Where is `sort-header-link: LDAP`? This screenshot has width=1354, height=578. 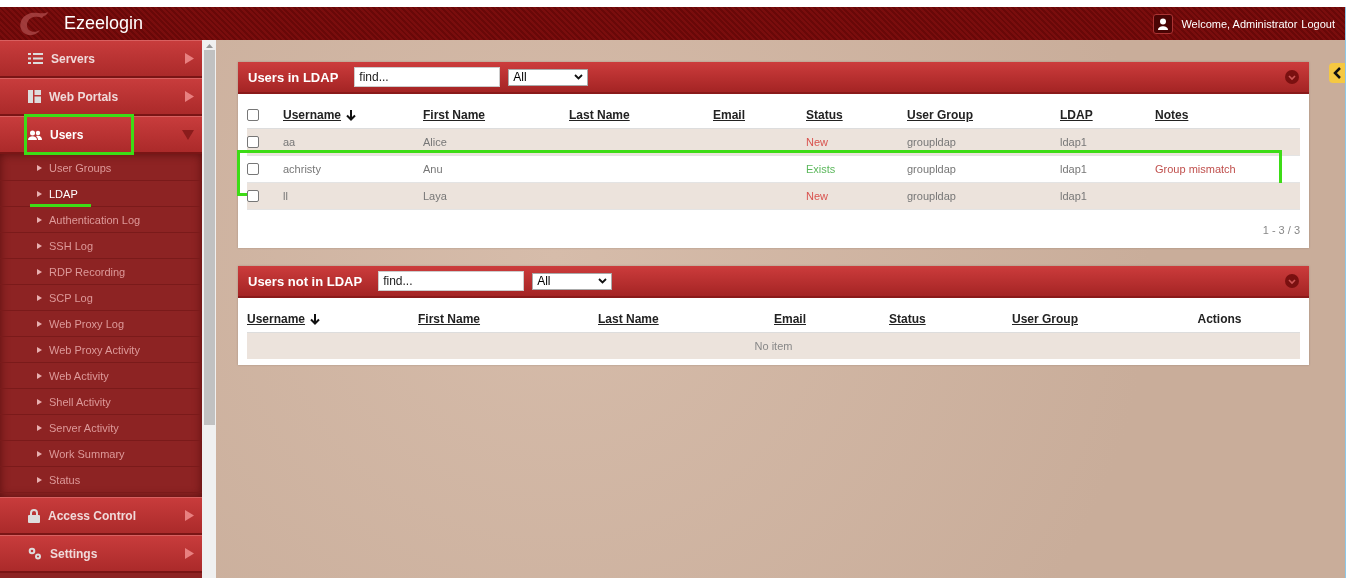
sort-header-link: LDAP is located at coordinates (1076, 115).